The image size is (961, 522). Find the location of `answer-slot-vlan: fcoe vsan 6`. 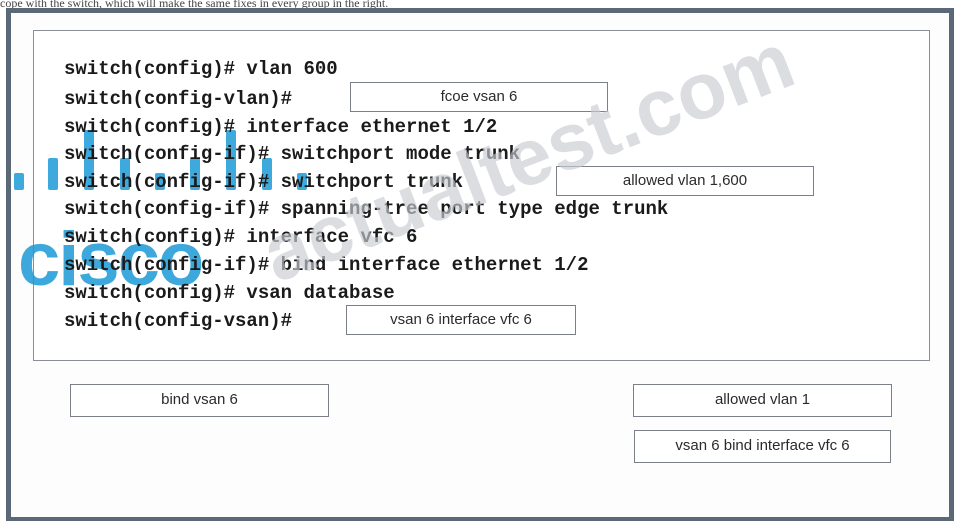

answer-slot-vlan: fcoe vsan 6 is located at coordinates (479, 97).